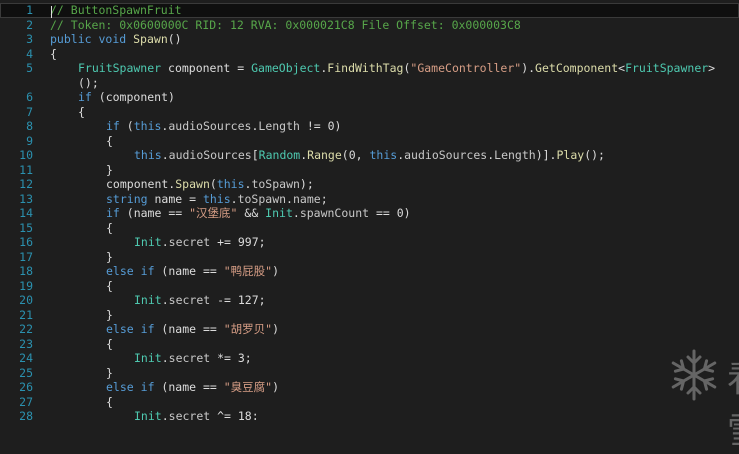 This screenshot has height=454, width=739. Describe the element at coordinates (369, 329) in the screenshot. I see `code-line: 22 else if (name == "胡罗贝")` at that location.